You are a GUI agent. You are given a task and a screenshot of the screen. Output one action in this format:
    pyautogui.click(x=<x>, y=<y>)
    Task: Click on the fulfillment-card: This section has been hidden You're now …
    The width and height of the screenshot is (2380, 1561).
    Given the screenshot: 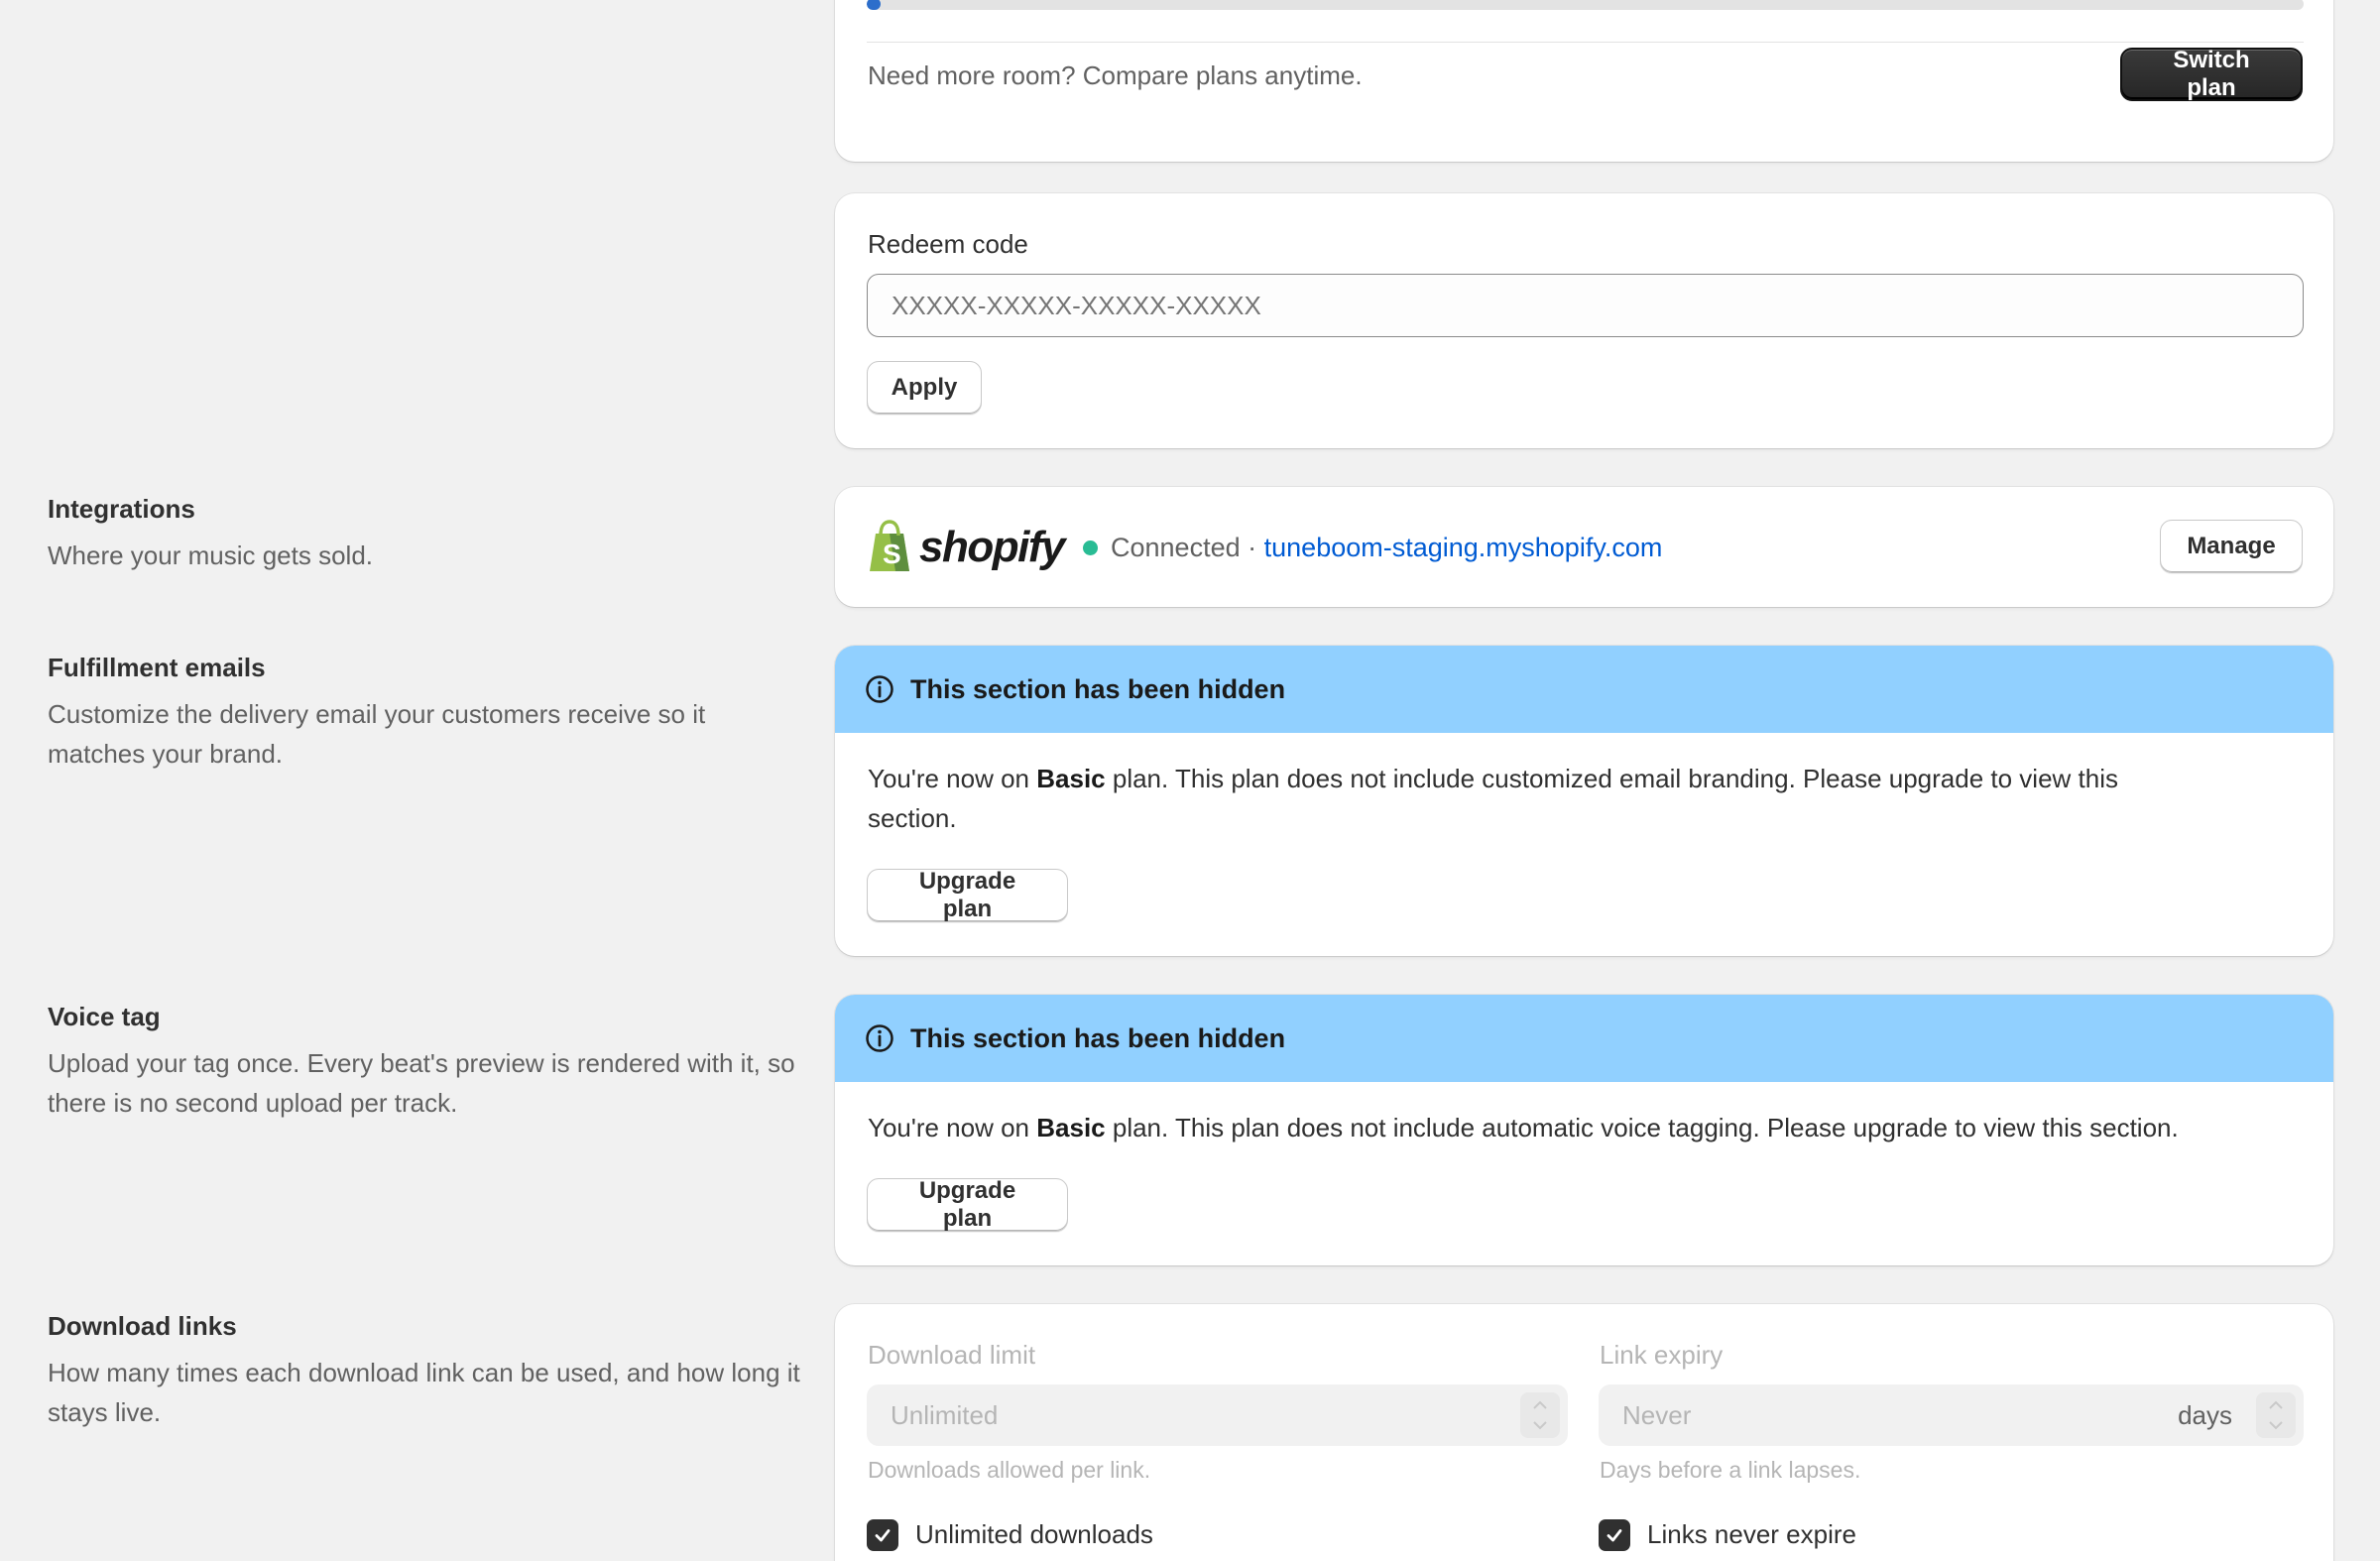 What is the action you would take?
    pyautogui.click(x=1584, y=801)
    